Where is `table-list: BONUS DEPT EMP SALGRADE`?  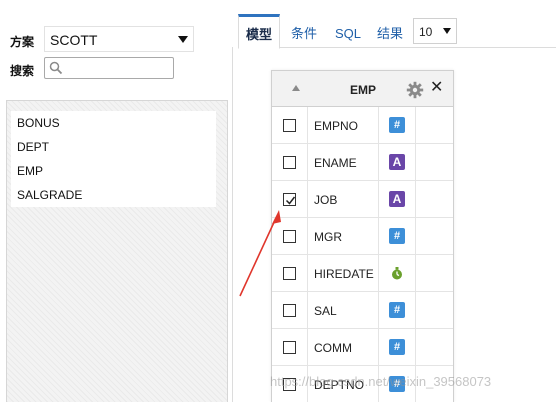 table-list: BONUS DEPT EMP SALGRADE is located at coordinates (113, 159).